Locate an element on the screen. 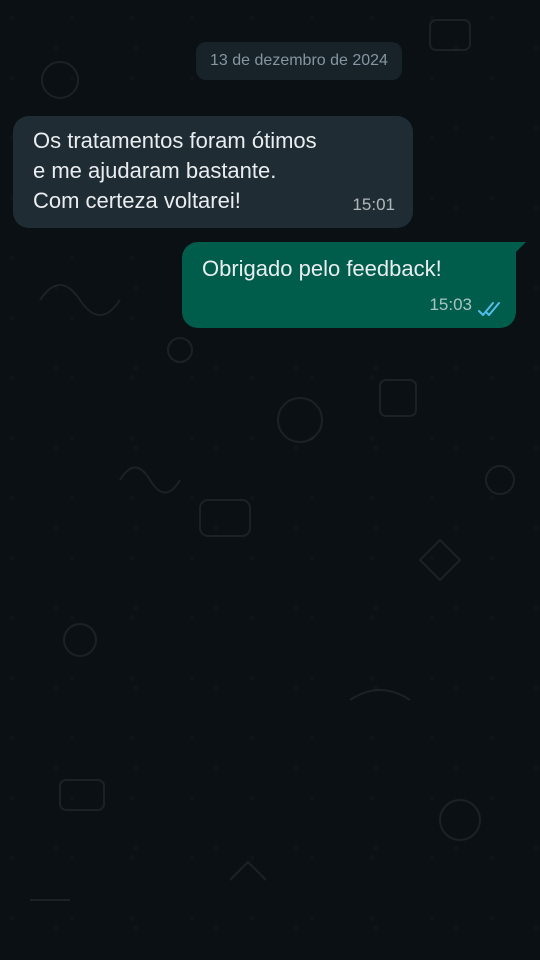 The width and height of the screenshot is (540, 960). message-text-line: Obrigado pelo feedback! is located at coordinates (322, 268).